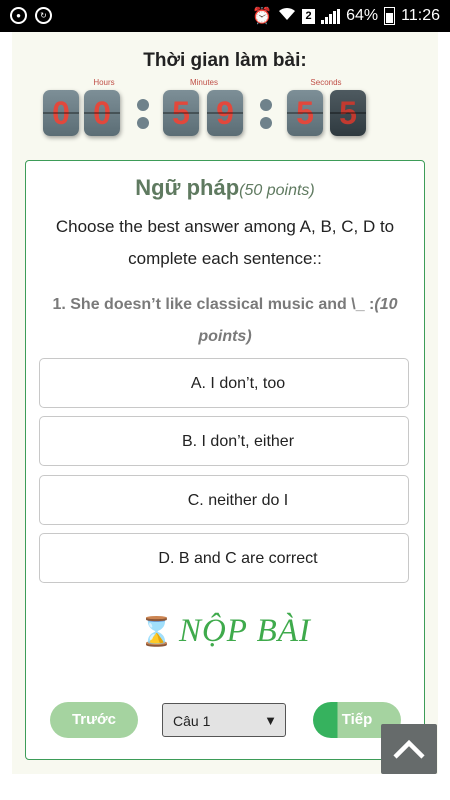  What do you see at coordinates (309, 16) in the screenshot?
I see `sim-2-icon: 2` at bounding box center [309, 16].